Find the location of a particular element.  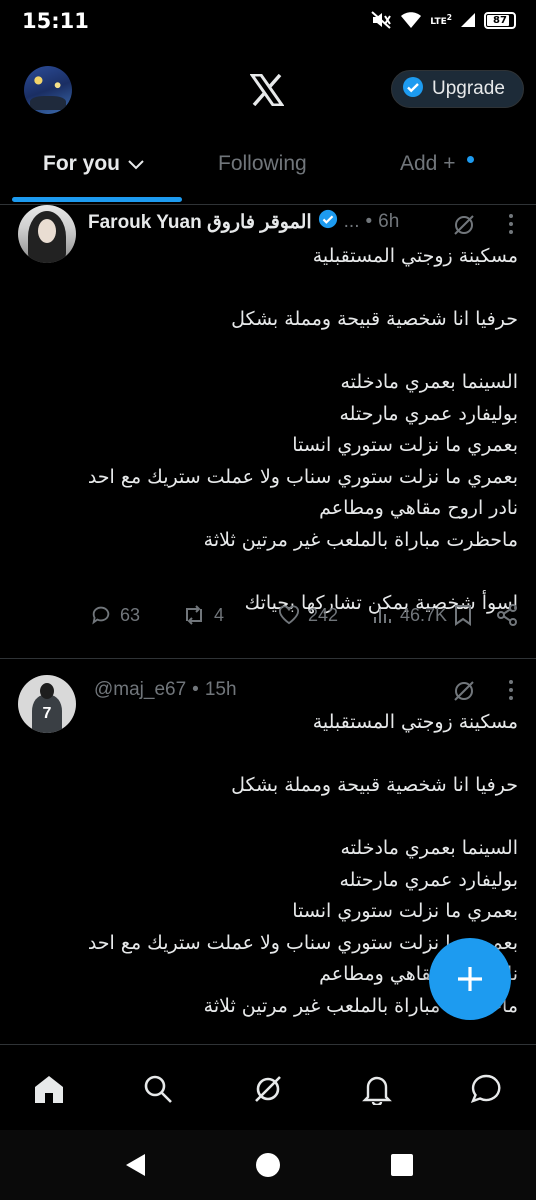

x-logo-icon is located at coordinates (267, 91).